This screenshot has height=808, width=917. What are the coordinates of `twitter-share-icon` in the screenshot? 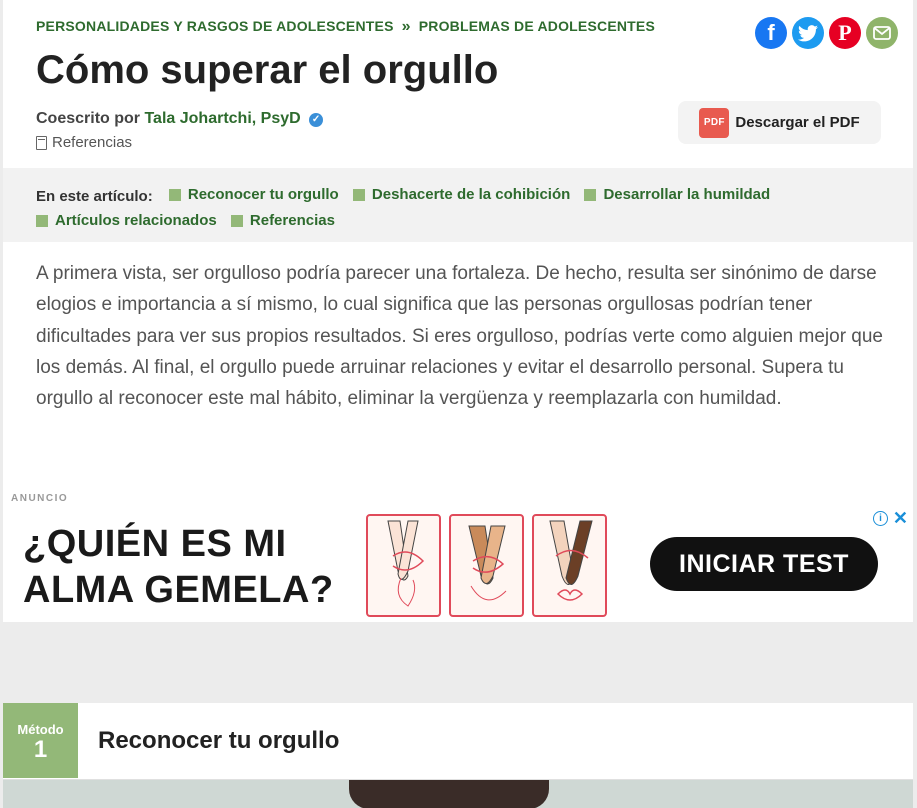 It's located at (808, 33).